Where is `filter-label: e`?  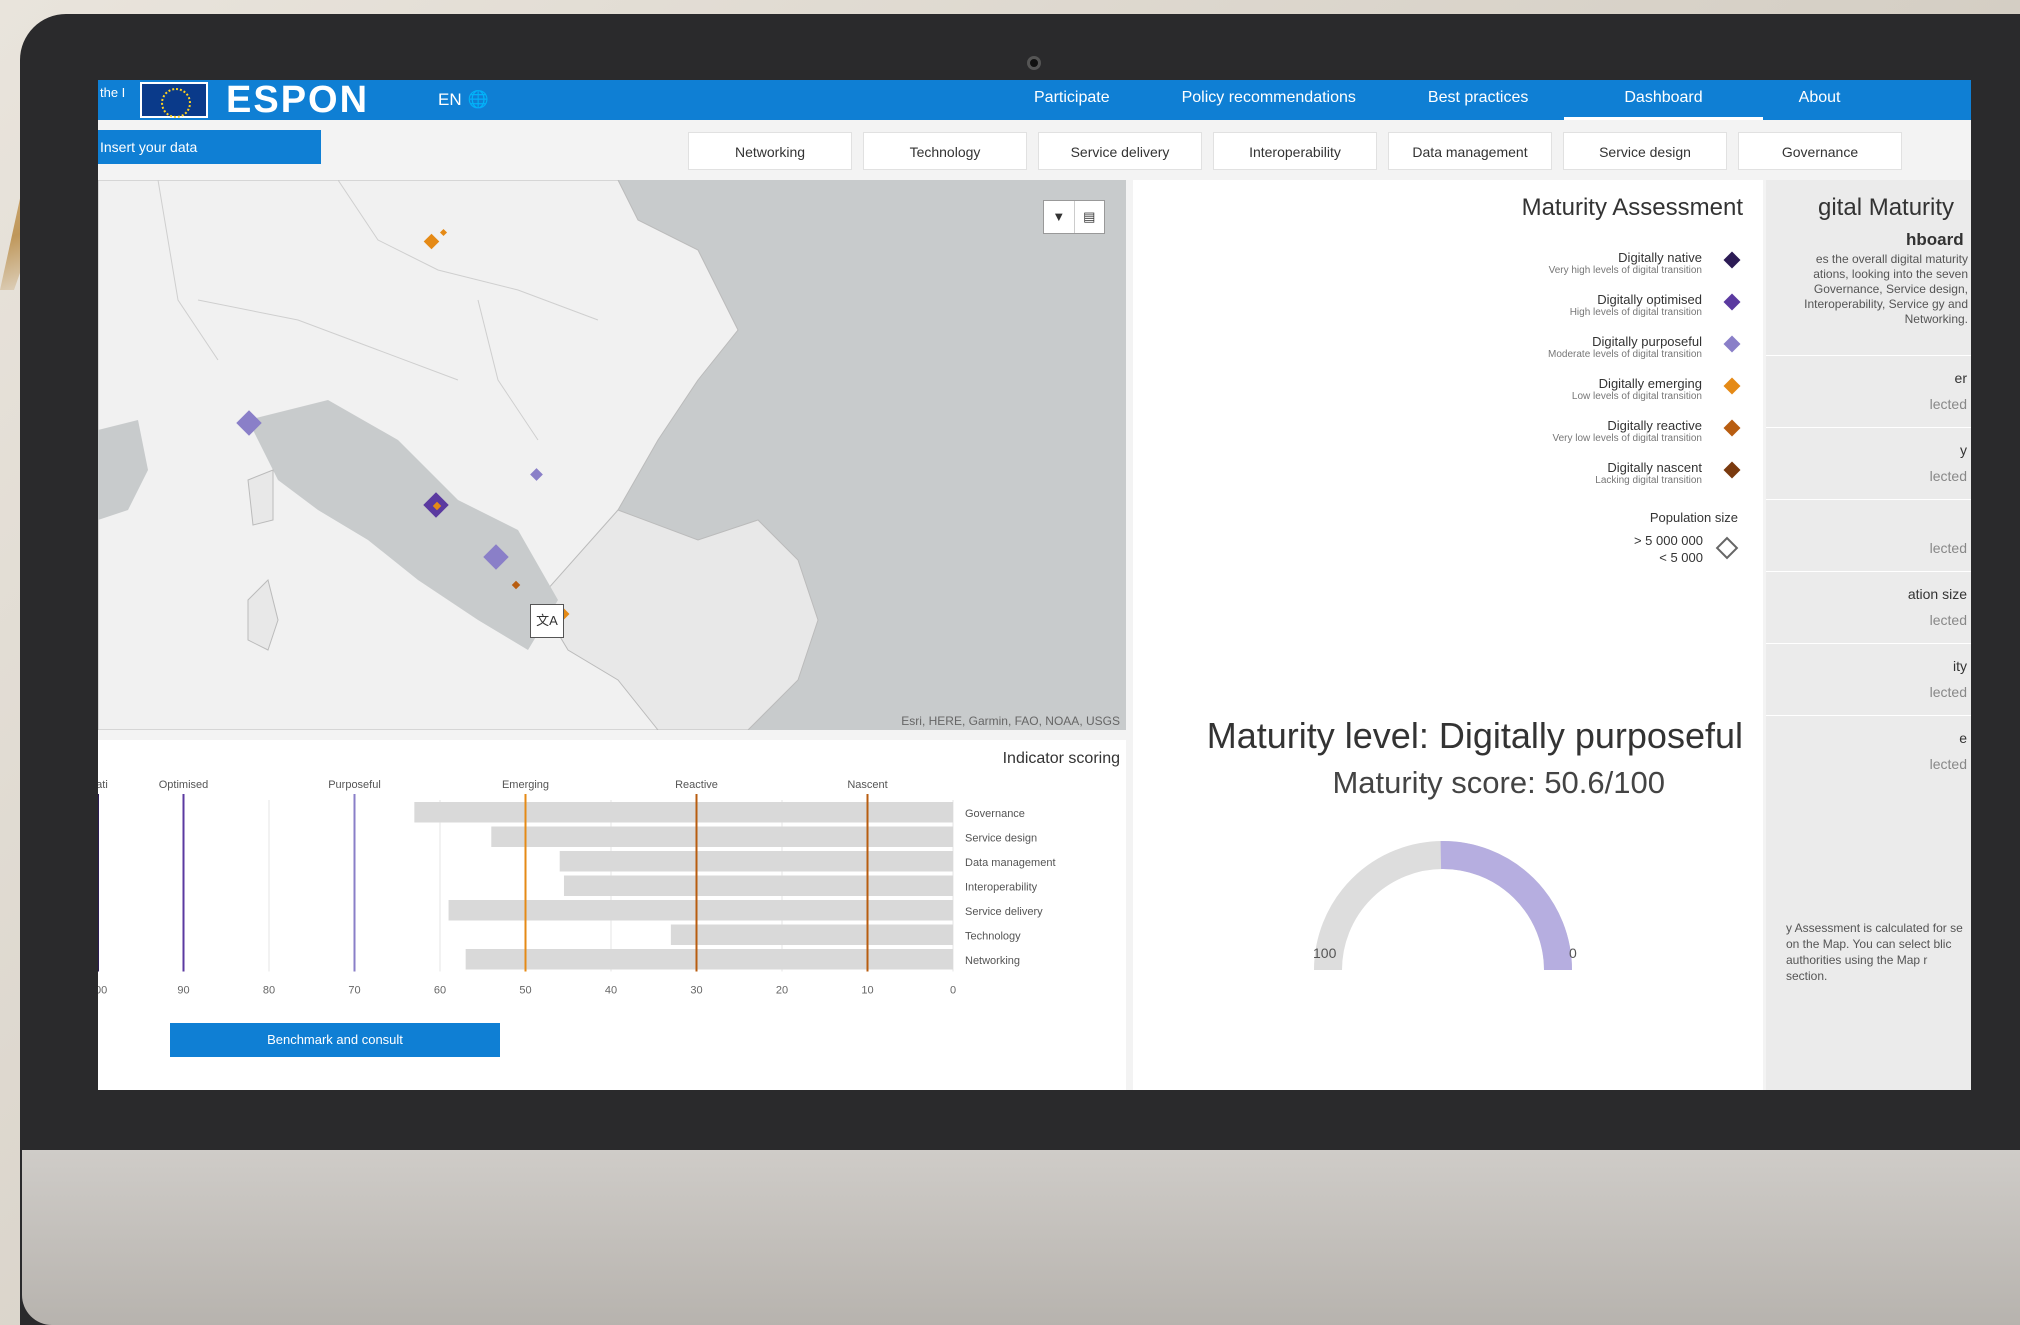
filter-label: e is located at coordinates (1963, 738).